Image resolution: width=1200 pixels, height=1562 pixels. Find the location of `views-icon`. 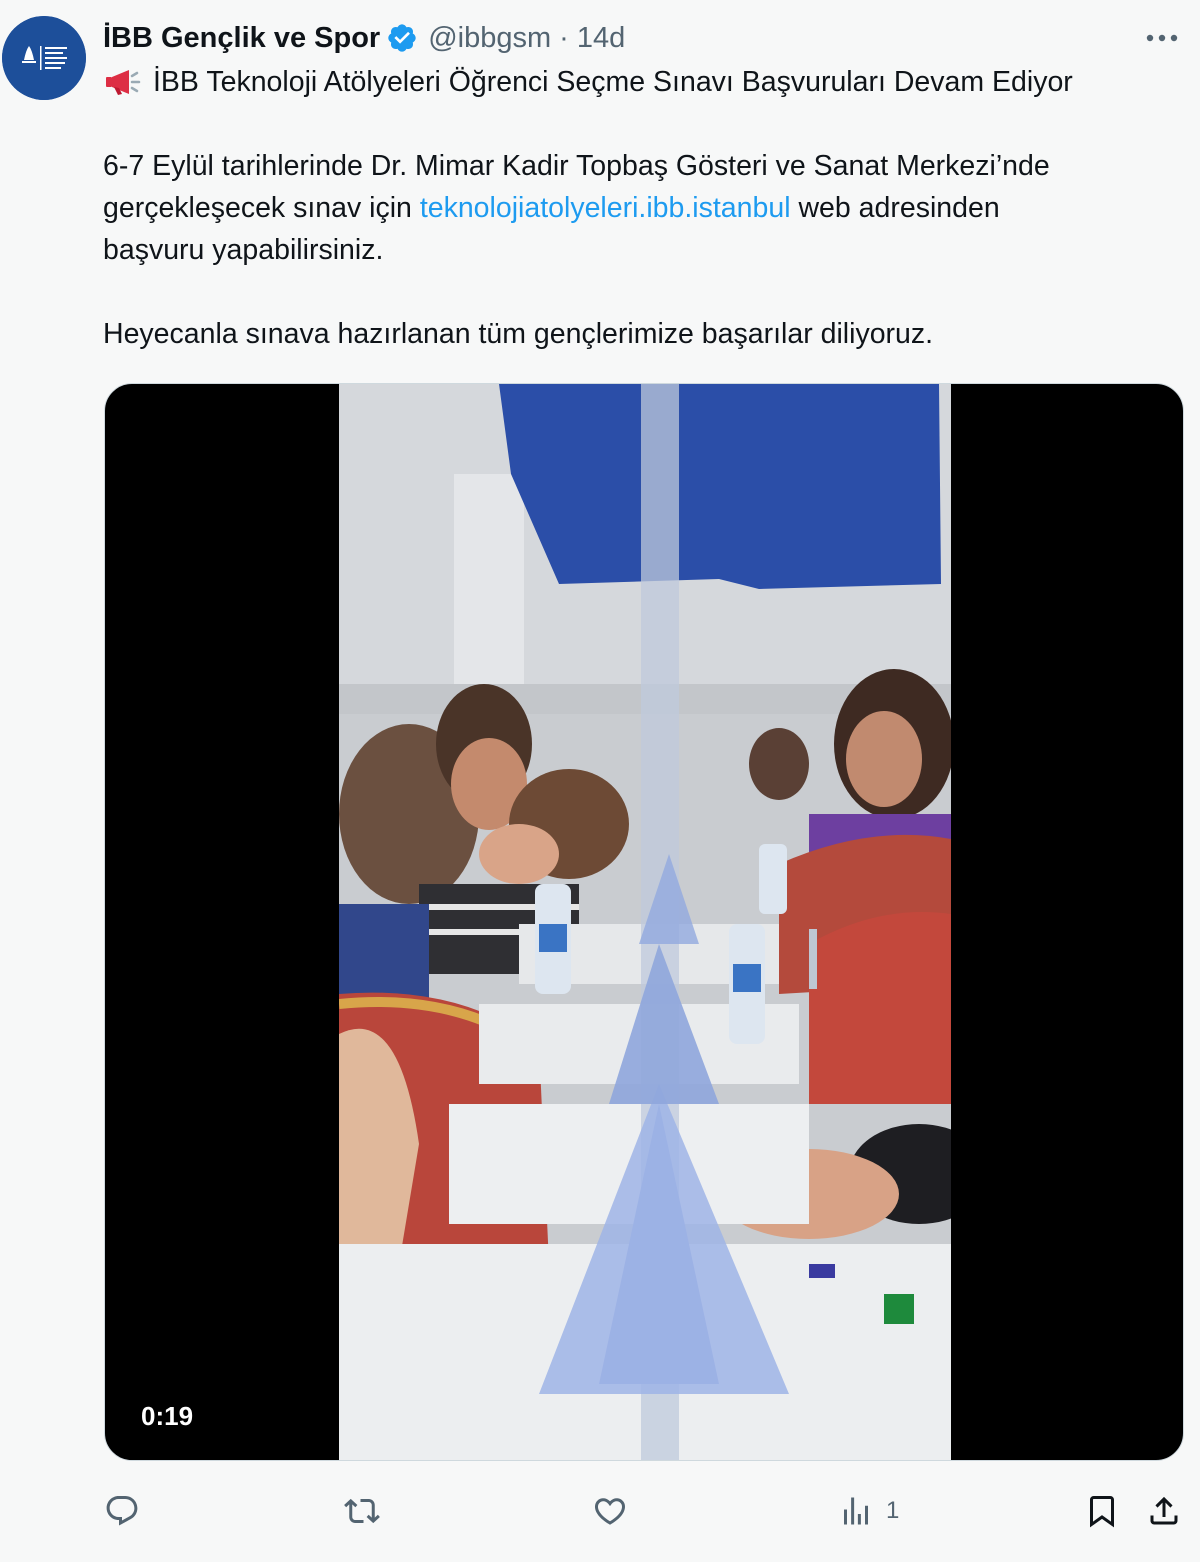

views-icon is located at coordinates (856, 1511).